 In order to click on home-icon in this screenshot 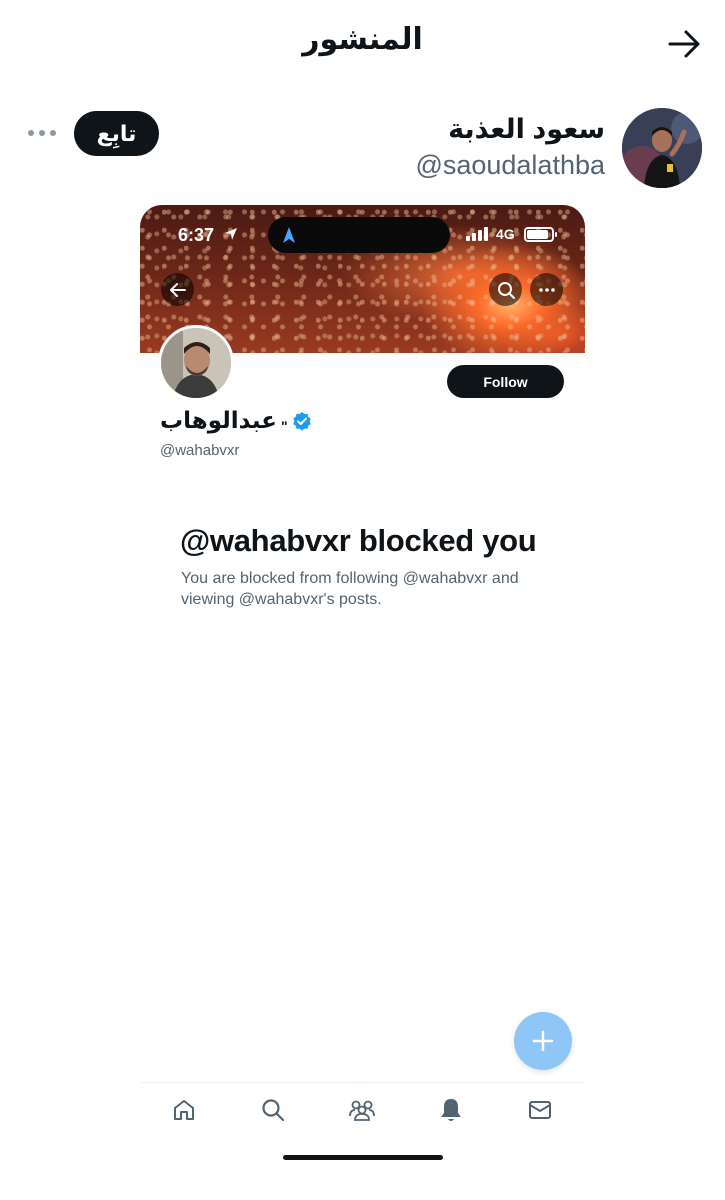, I will do `click(184, 1110)`.